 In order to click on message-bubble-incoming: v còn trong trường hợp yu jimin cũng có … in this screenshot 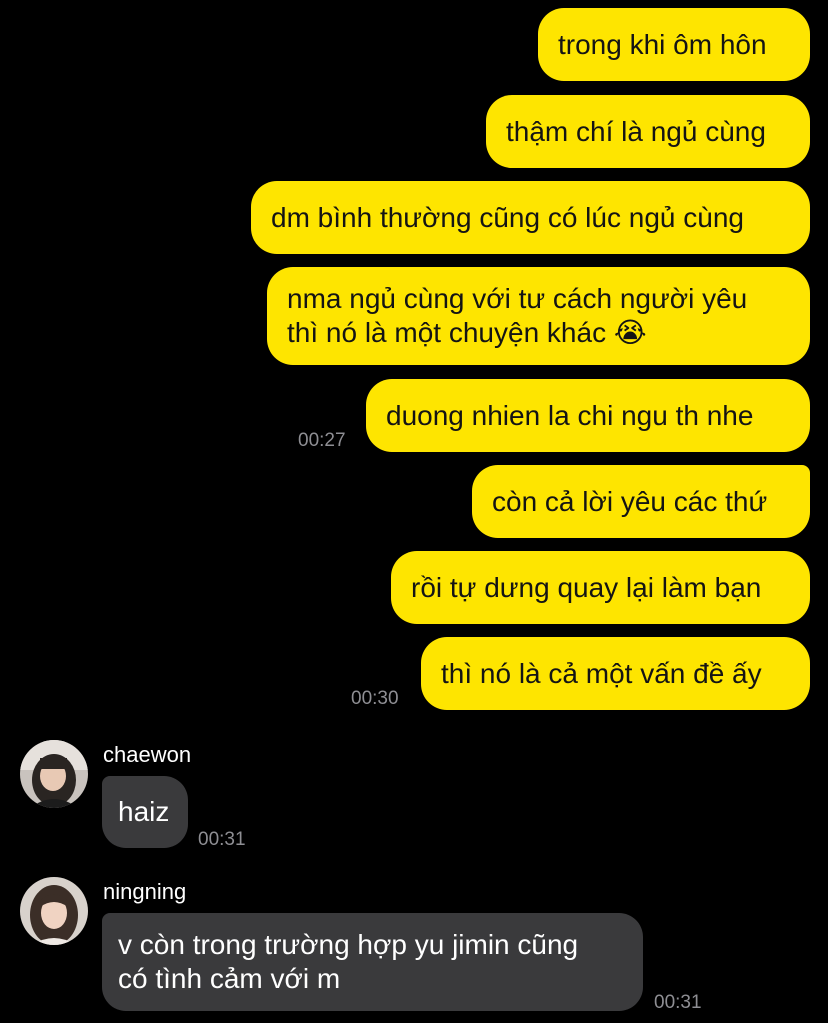, I will do `click(372, 962)`.